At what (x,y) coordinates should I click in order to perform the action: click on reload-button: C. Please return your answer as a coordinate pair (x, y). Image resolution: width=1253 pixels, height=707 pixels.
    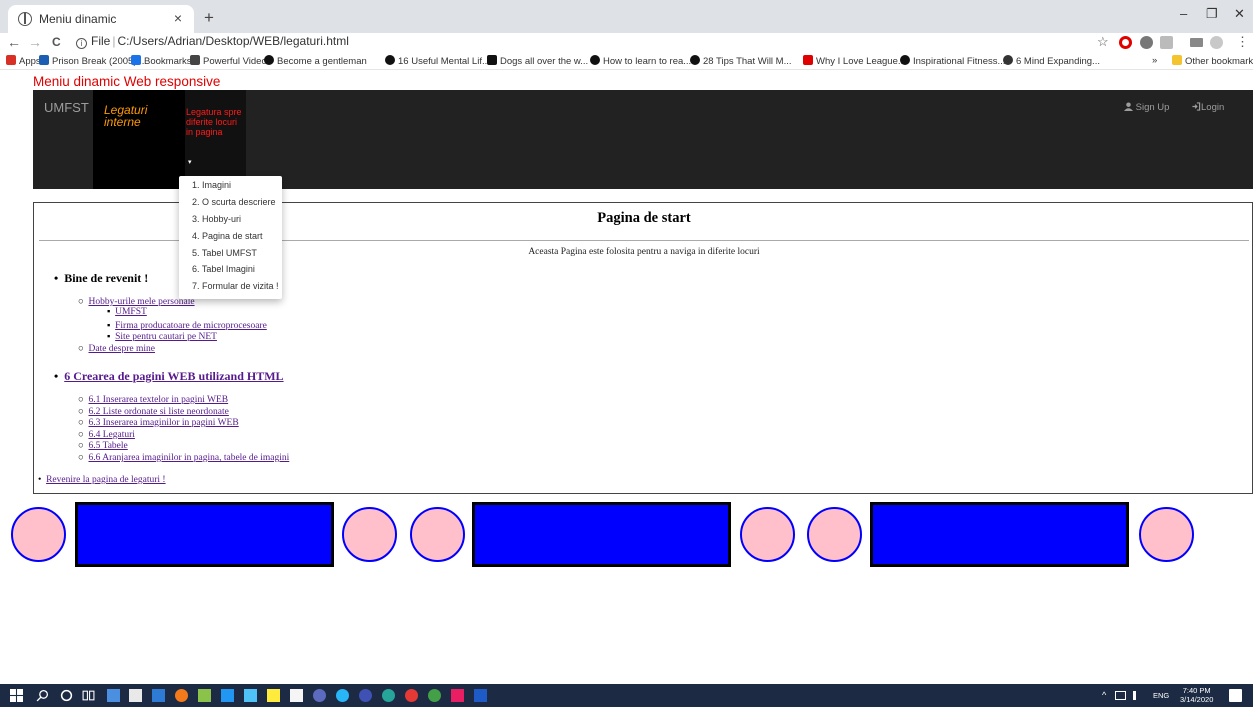
    Looking at the image, I should click on (56, 42).